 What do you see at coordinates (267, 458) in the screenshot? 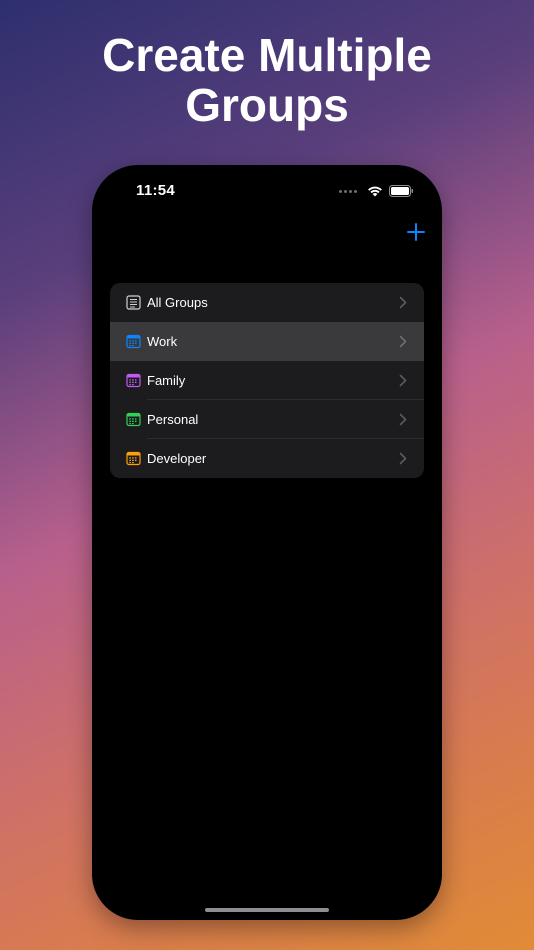
I see `group-row-developer: Developer` at bounding box center [267, 458].